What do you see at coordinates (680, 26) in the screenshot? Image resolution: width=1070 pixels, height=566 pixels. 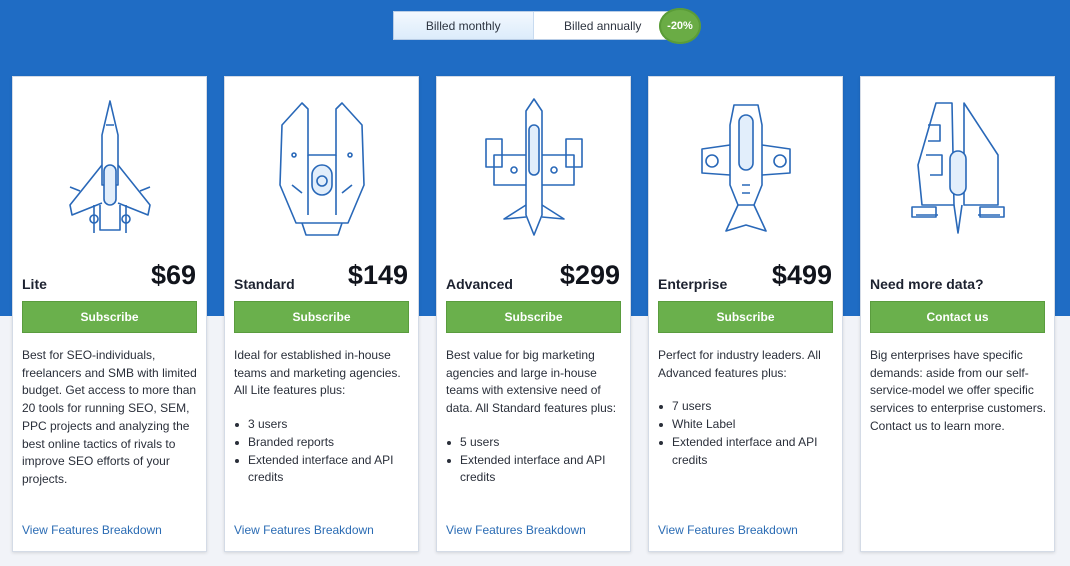 I see `discount-badge: -20%` at bounding box center [680, 26].